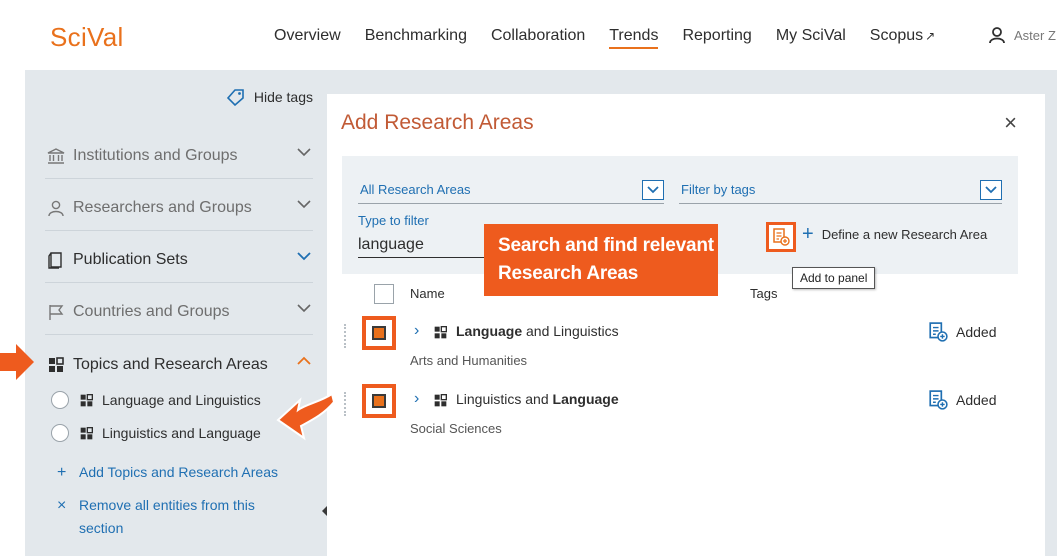 The height and width of the screenshot is (556, 1057). Describe the element at coordinates (469, 360) in the screenshot. I see `row-category: Arts and Humanities` at that location.